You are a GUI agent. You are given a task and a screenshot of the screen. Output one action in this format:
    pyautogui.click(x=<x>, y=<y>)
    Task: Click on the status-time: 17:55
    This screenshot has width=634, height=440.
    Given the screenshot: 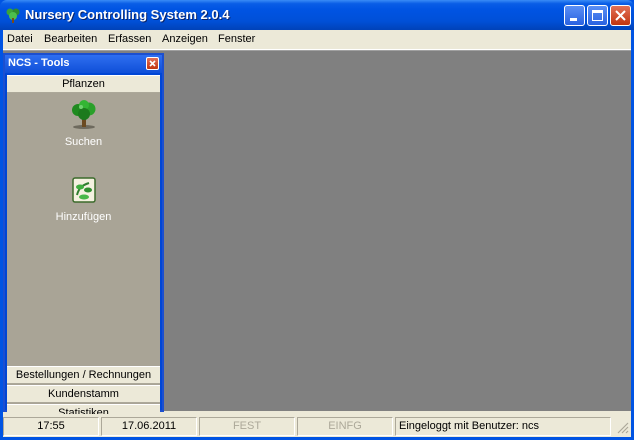 What is the action you would take?
    pyautogui.click(x=51, y=426)
    